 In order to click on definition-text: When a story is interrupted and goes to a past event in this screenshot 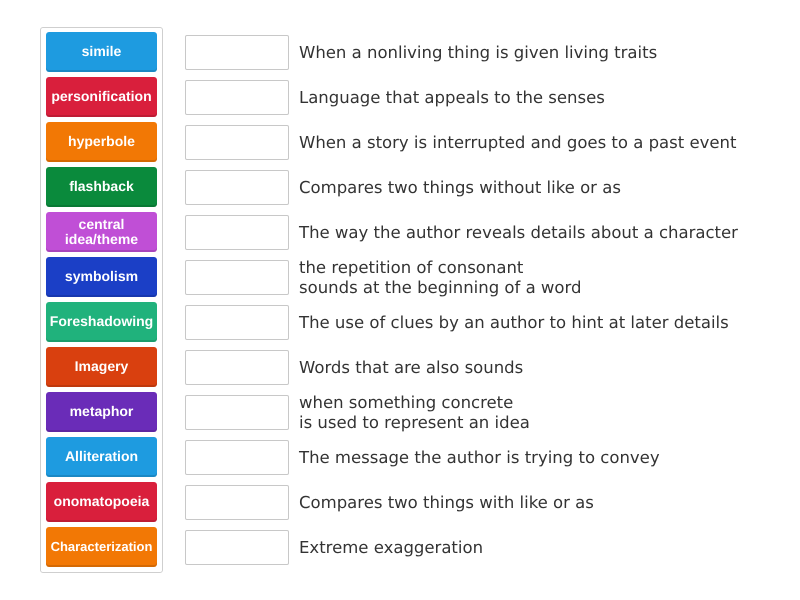, I will do `click(517, 142)`.